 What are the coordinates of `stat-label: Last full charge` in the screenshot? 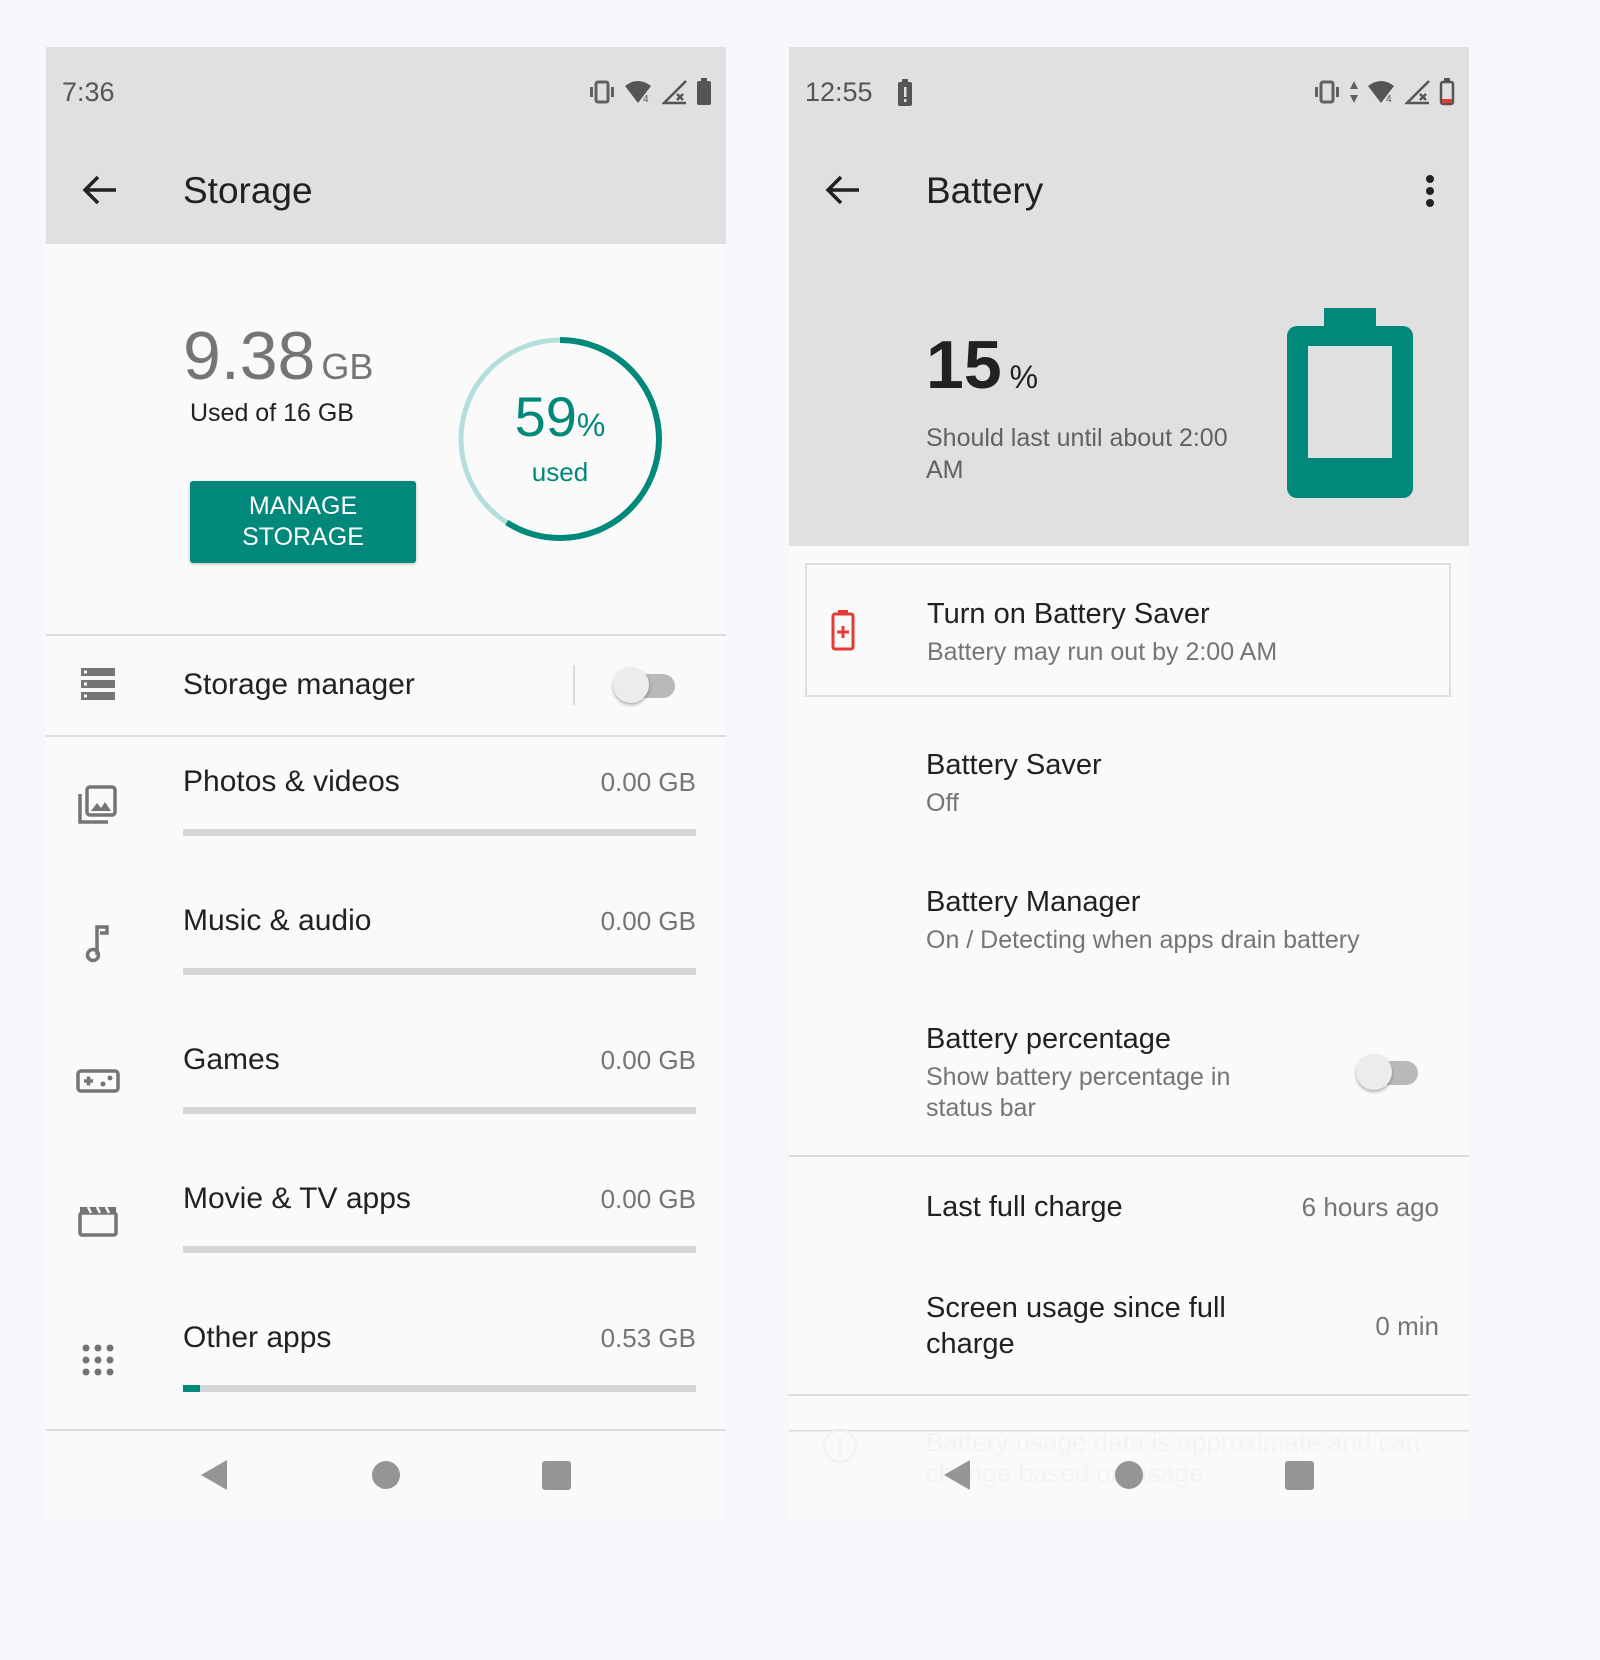 It's located at (1024, 1207).